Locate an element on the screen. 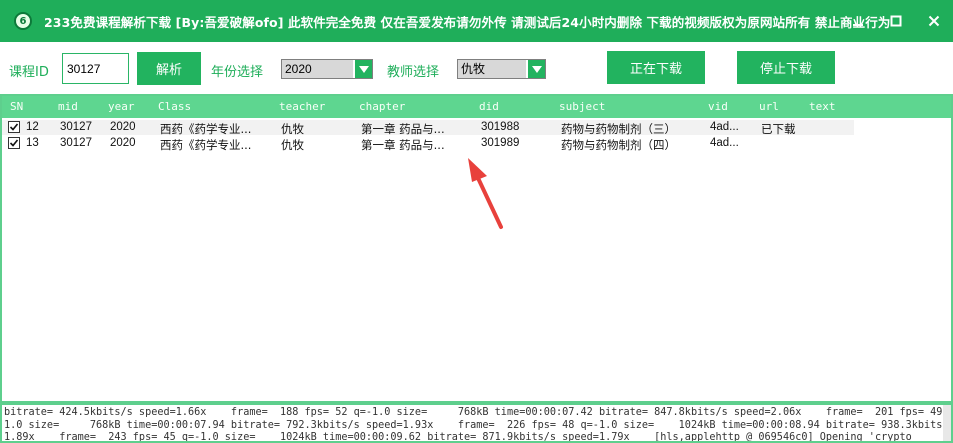  year-select: 2020 is located at coordinates (327, 69).